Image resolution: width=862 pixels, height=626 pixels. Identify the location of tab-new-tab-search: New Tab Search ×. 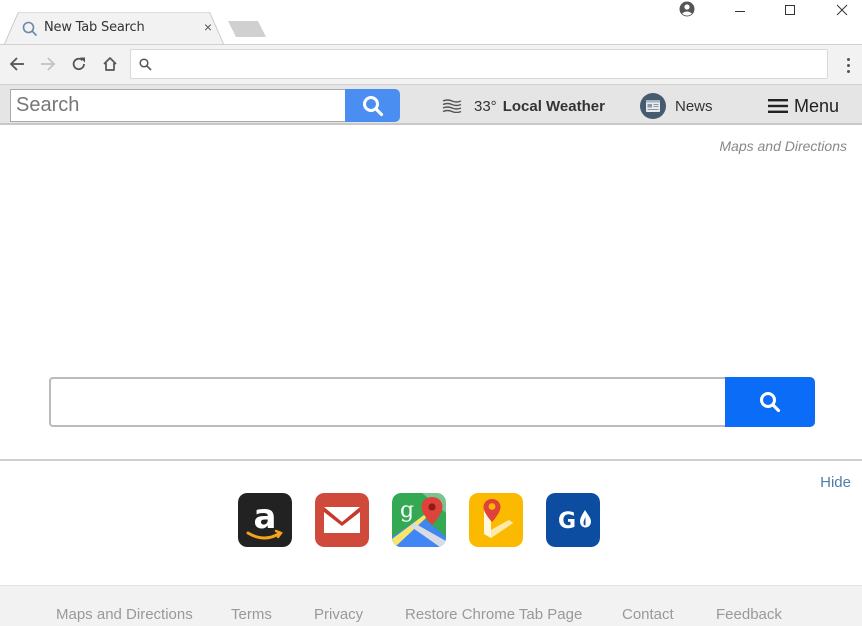
(114, 28).